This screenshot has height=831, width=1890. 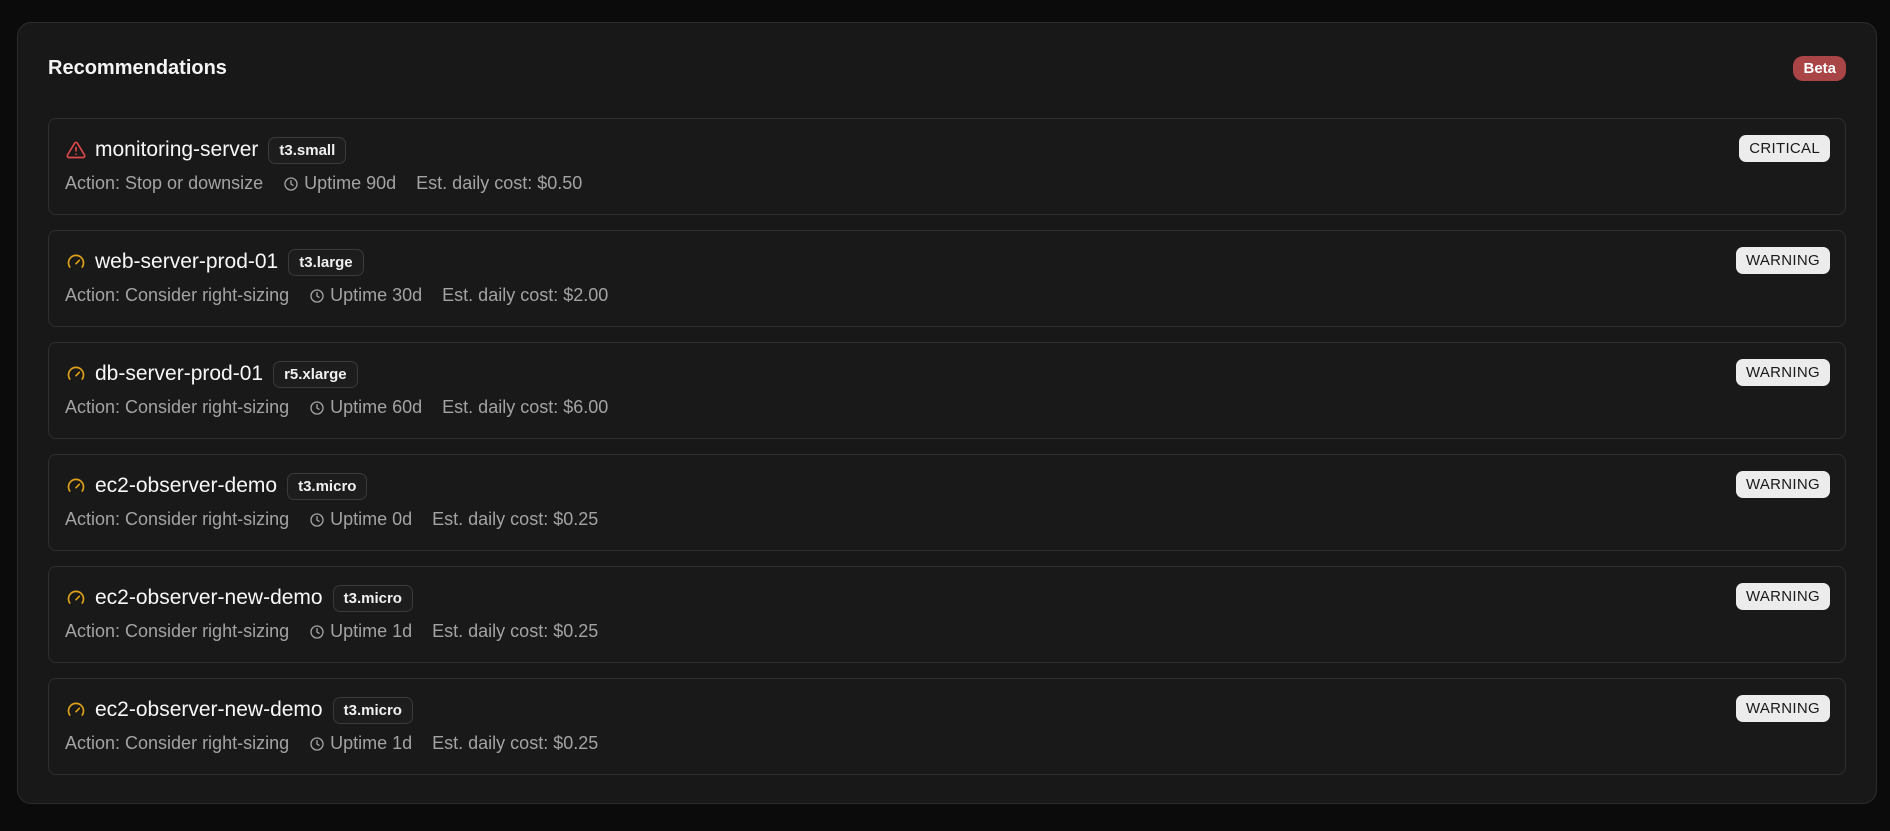 What do you see at coordinates (177, 149) in the screenshot?
I see `instance-name: monitoring-server` at bounding box center [177, 149].